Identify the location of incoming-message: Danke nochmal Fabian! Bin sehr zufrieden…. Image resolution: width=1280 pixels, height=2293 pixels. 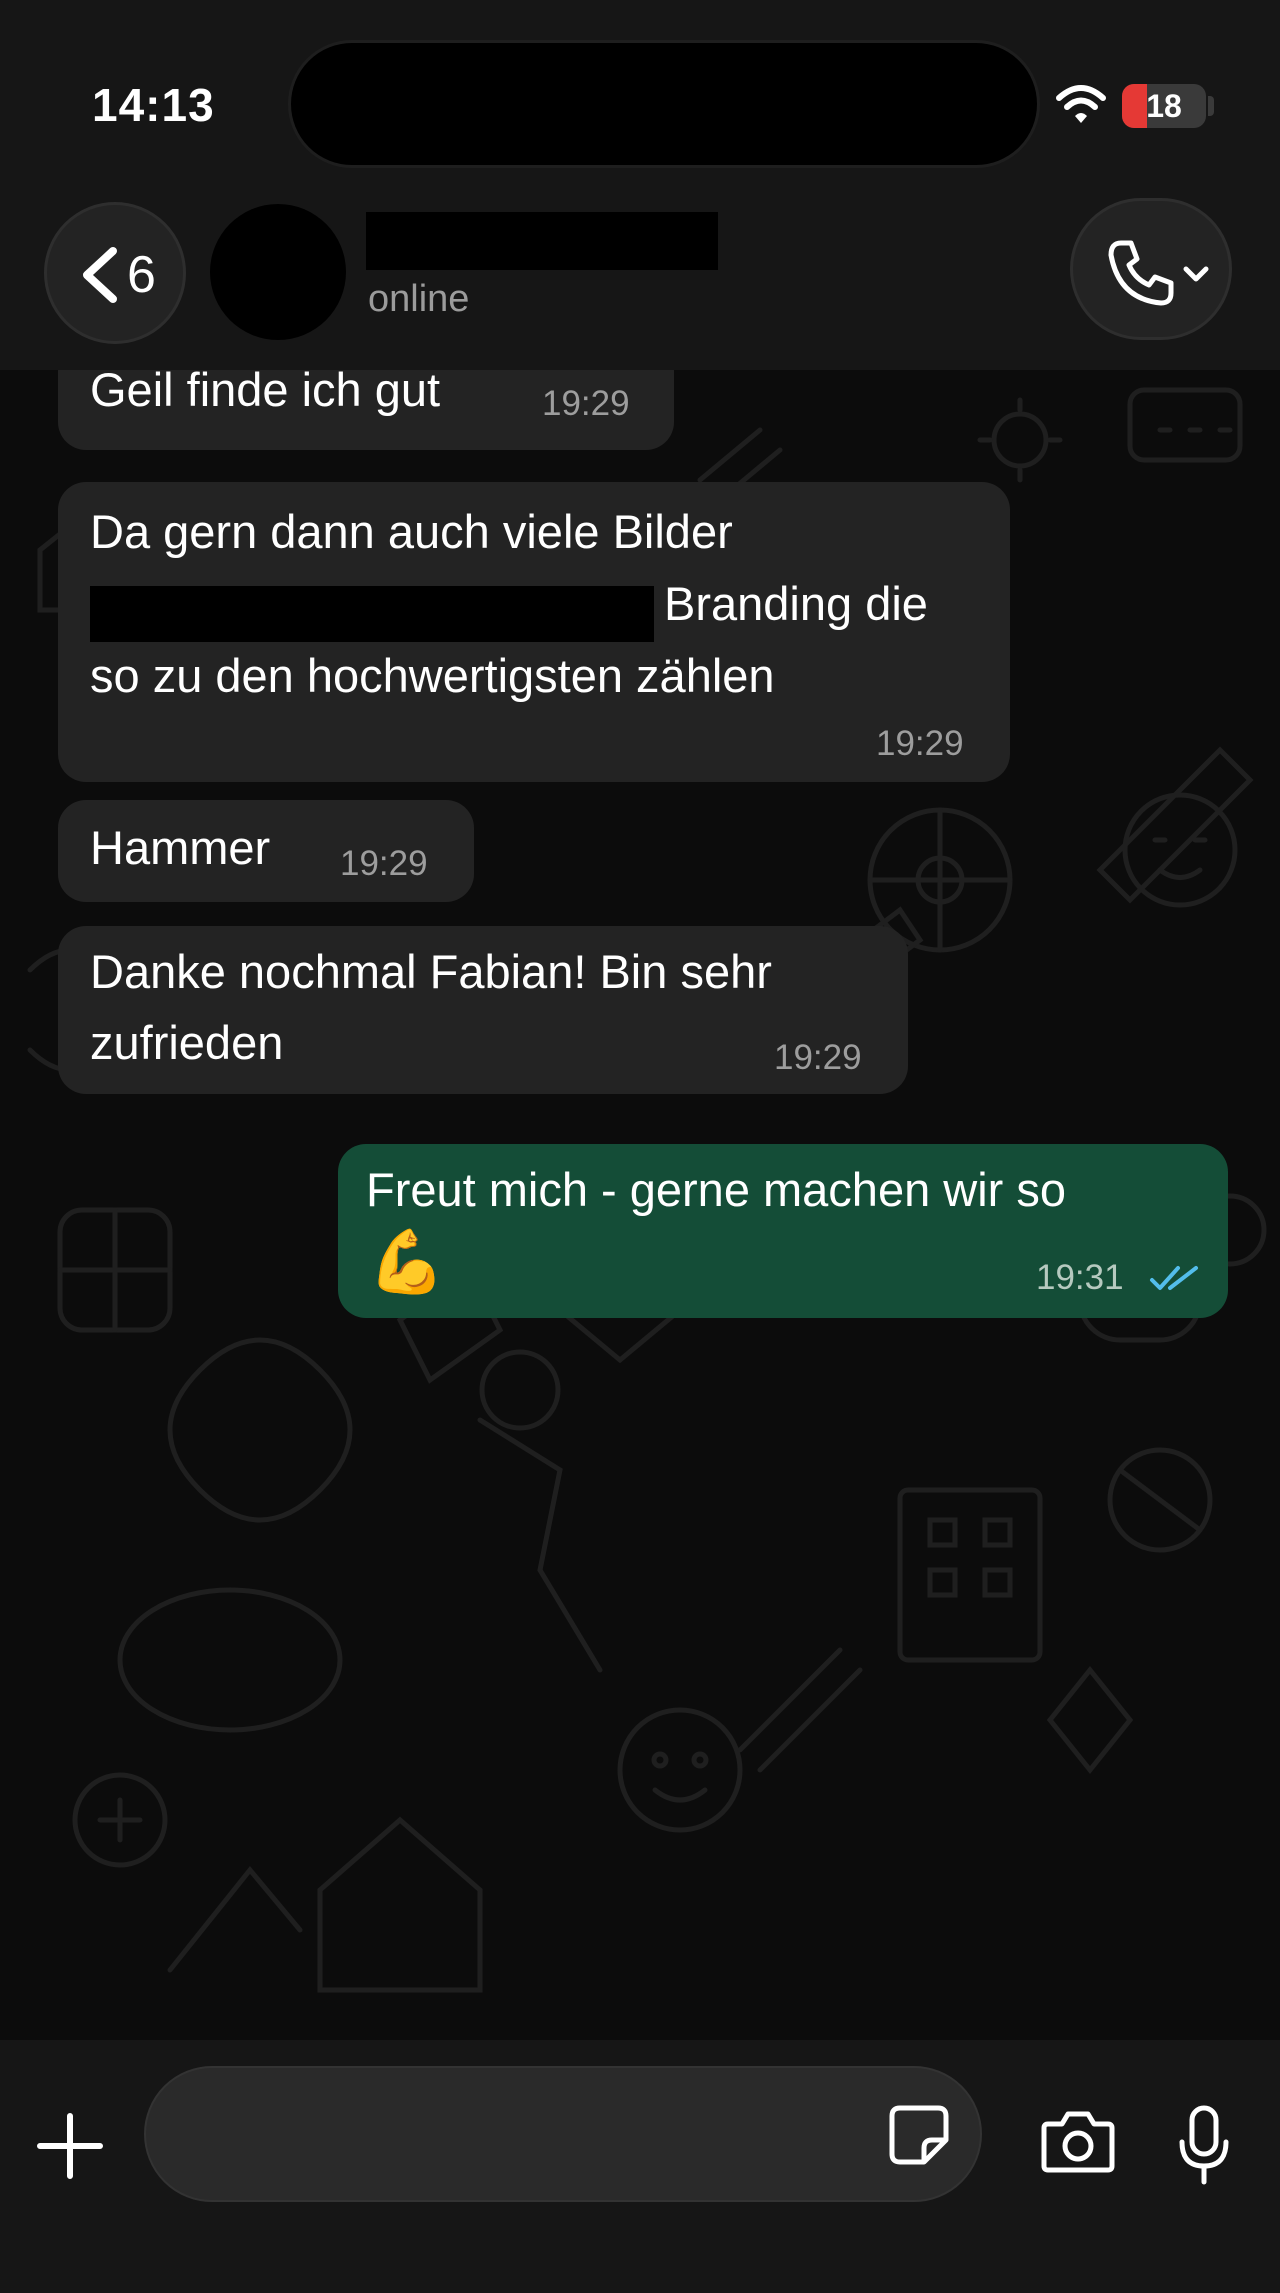
(483, 1010).